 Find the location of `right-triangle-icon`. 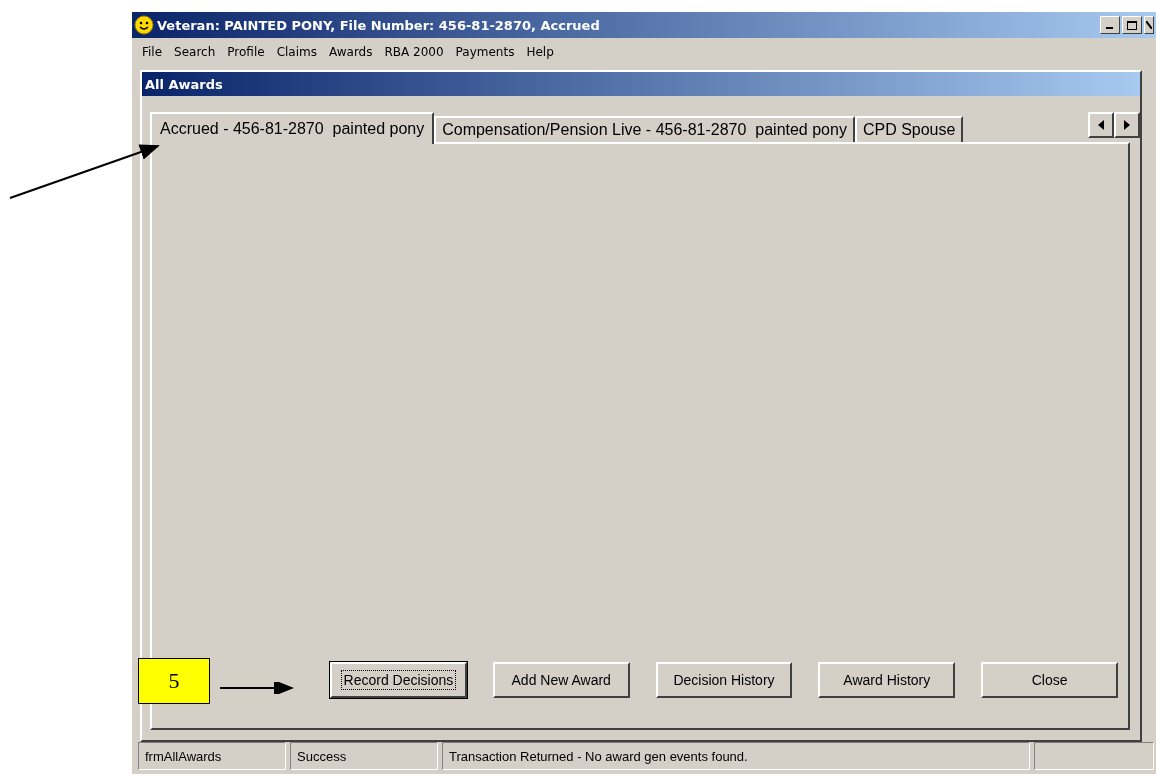

right-triangle-icon is located at coordinates (1127, 125).